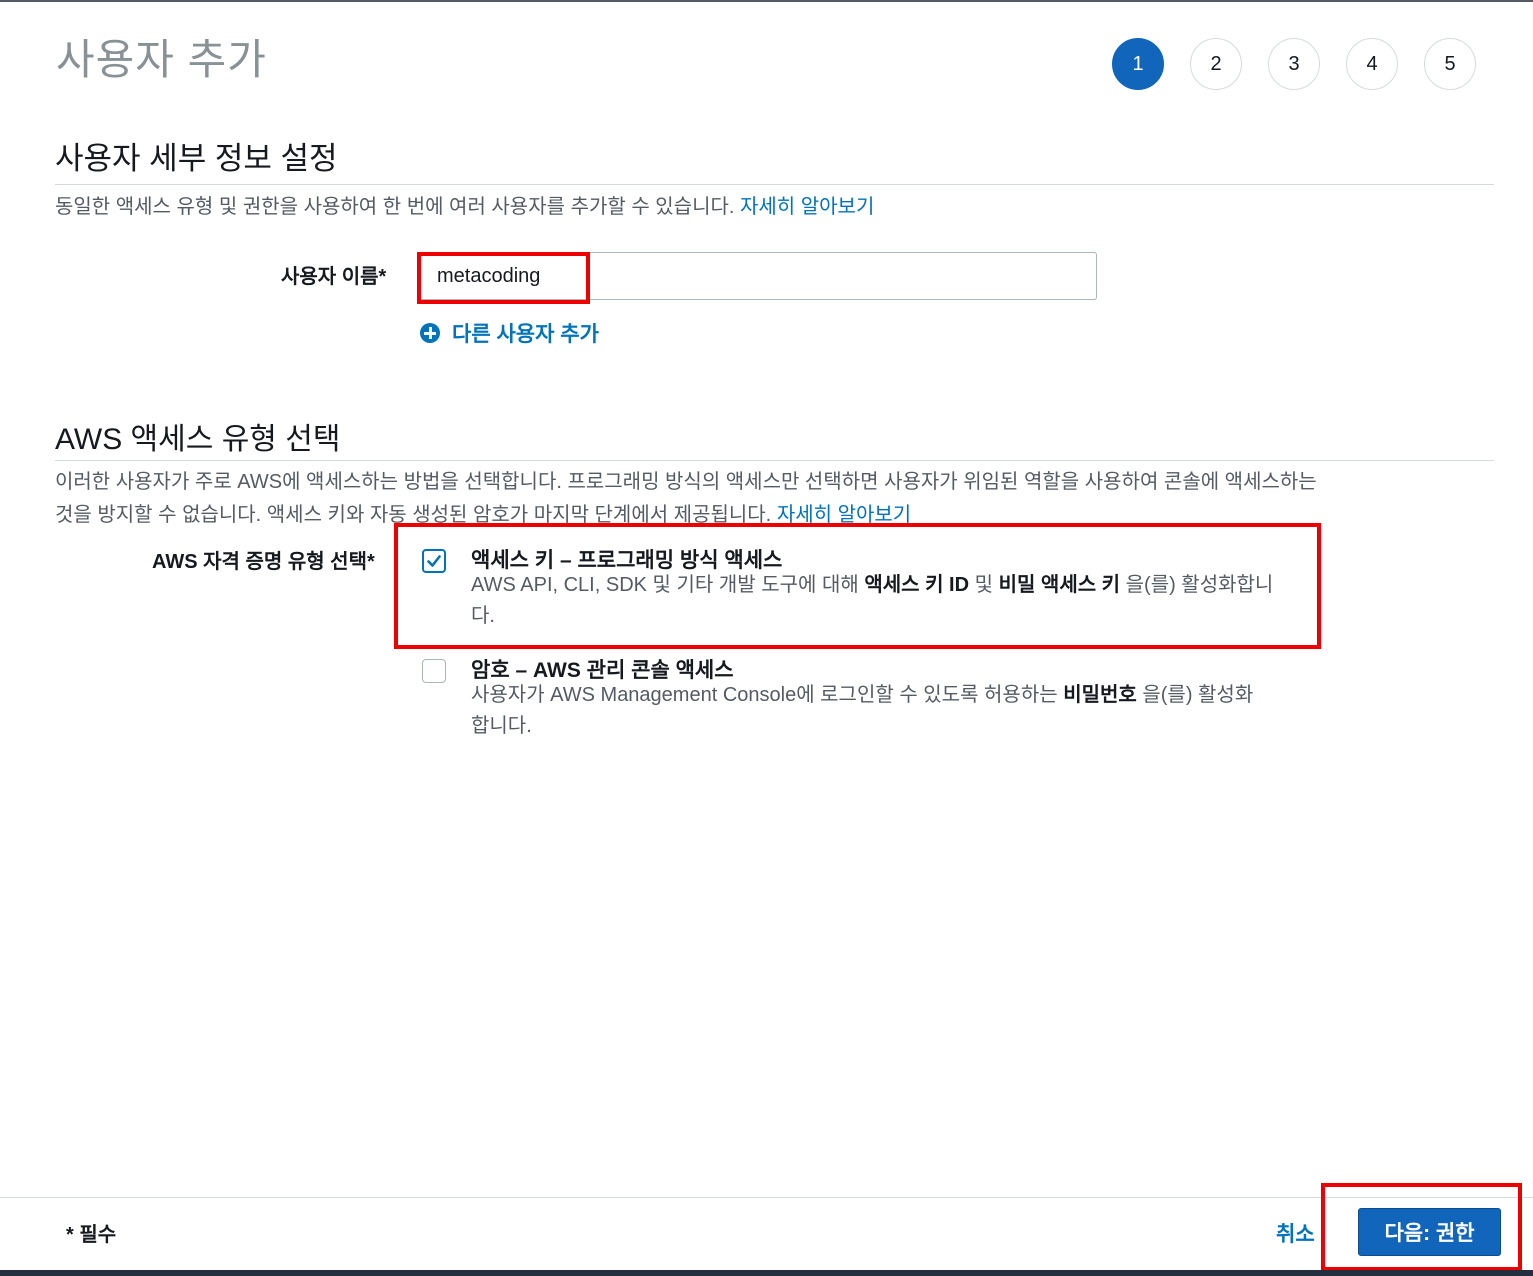 The image size is (1533, 1276). Describe the element at coordinates (434, 671) in the screenshot. I see `password-checkbox` at that location.